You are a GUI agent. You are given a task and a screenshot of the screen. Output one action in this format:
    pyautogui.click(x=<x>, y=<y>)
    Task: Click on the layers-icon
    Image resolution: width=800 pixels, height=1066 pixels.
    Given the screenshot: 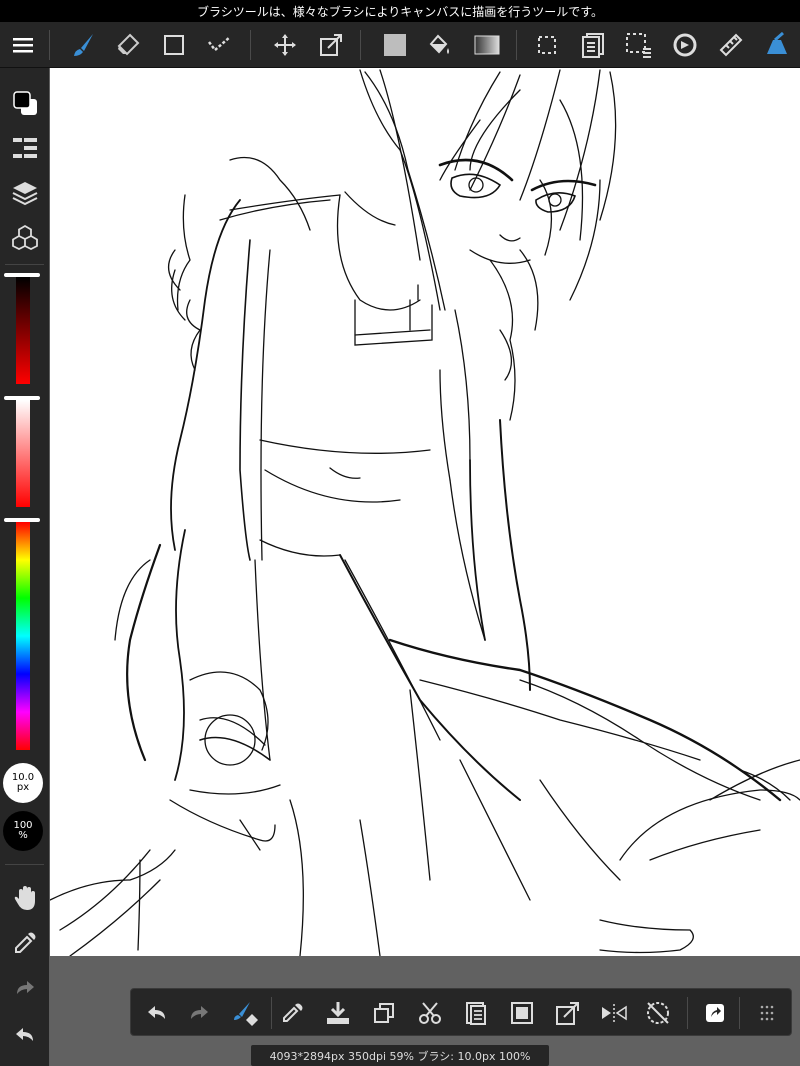 What is the action you would take?
    pyautogui.click(x=24, y=193)
    